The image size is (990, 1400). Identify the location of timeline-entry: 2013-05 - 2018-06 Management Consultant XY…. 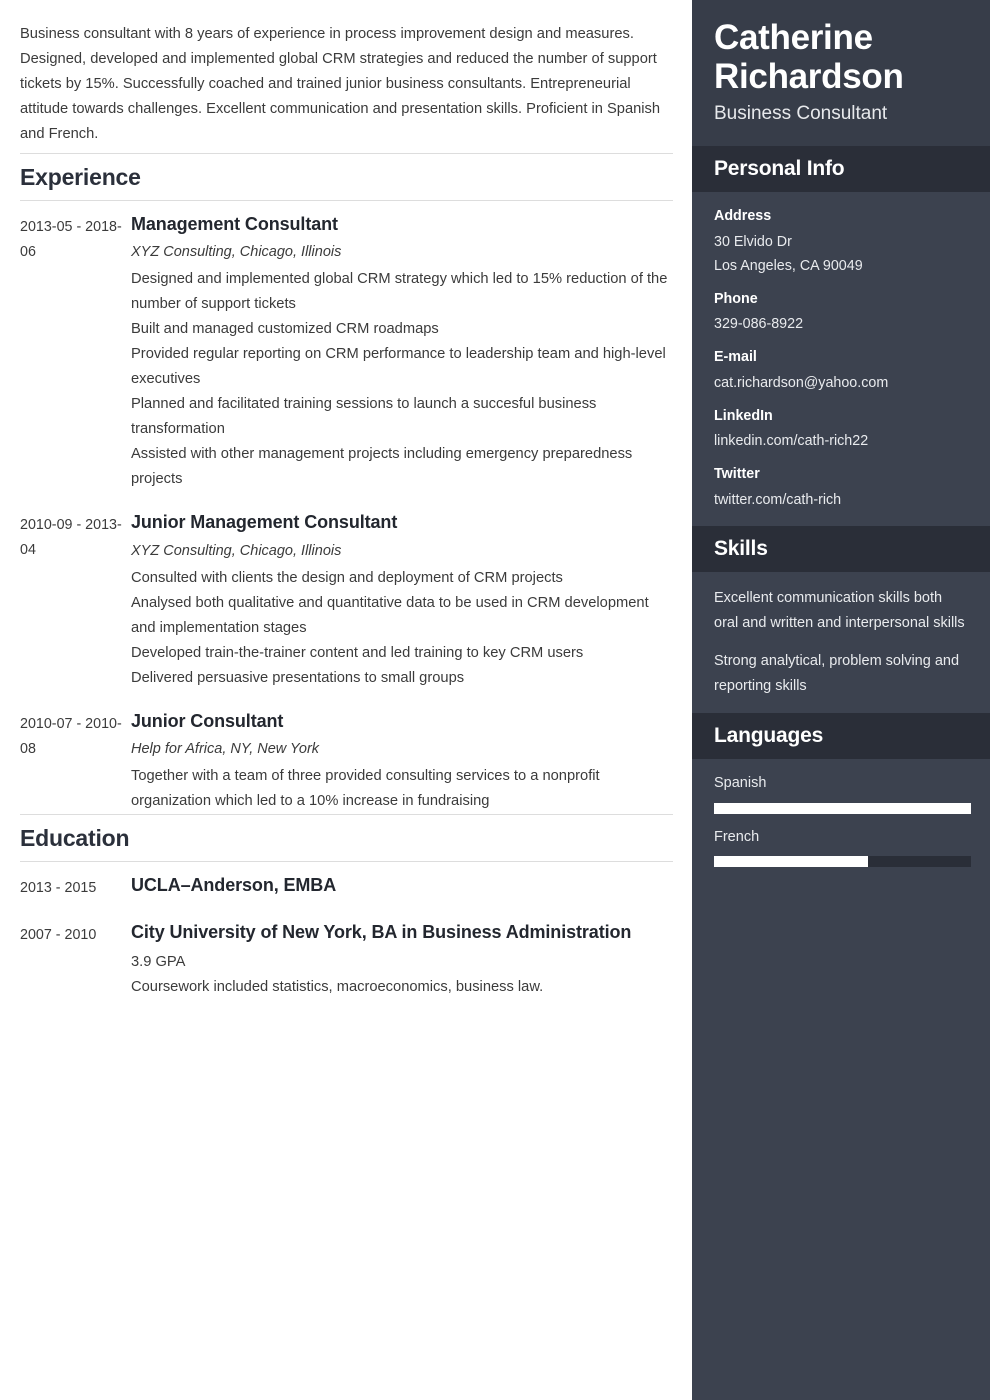
(346, 352).